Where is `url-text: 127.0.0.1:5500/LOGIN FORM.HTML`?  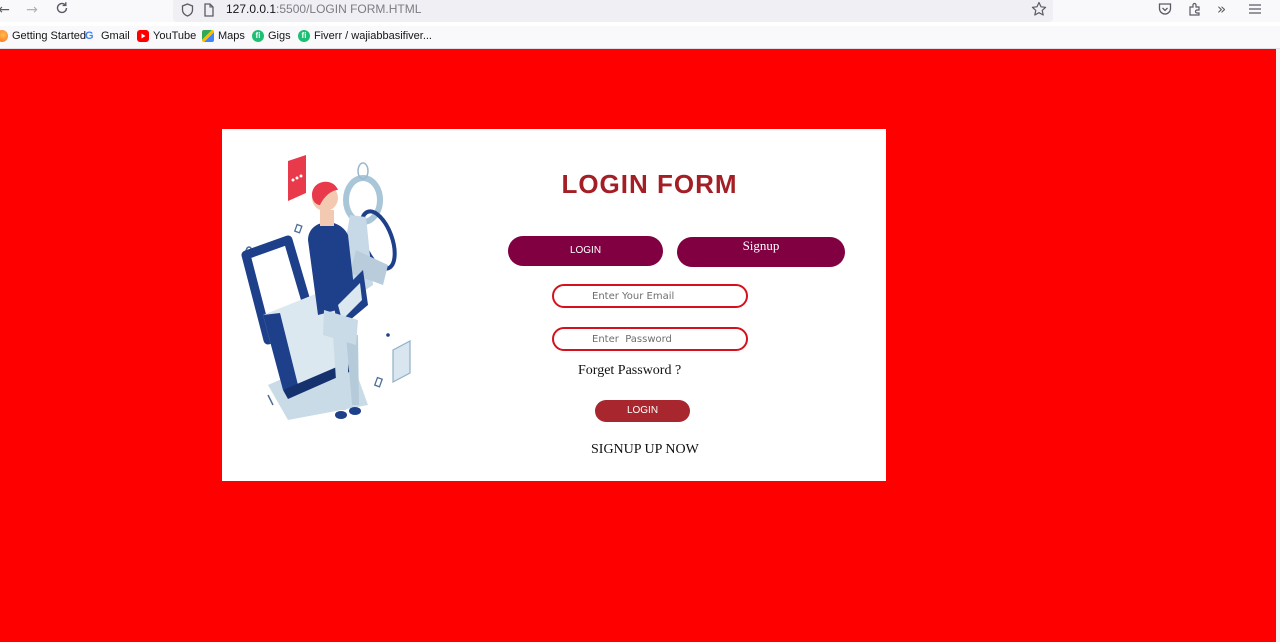 url-text: 127.0.0.1:5500/LOGIN FORM.HTML is located at coordinates (323, 9).